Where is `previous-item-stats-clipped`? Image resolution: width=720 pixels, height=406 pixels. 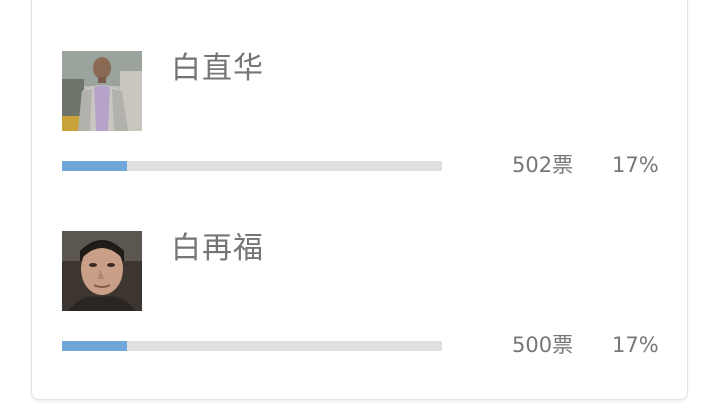
previous-item-stats-clipped is located at coordinates (585, 2).